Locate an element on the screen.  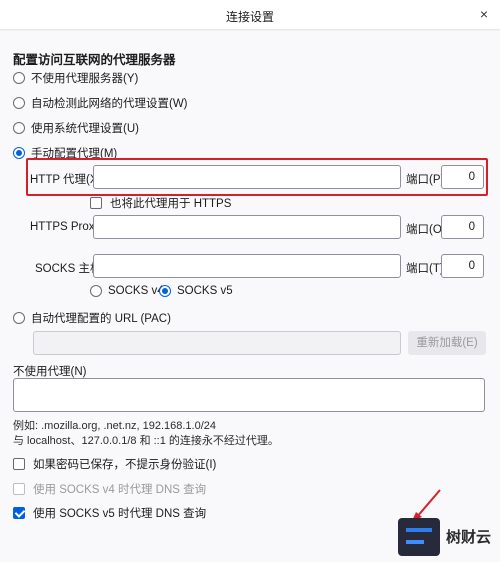
http-port-label: 端口(P) is located at coordinates (425, 180).